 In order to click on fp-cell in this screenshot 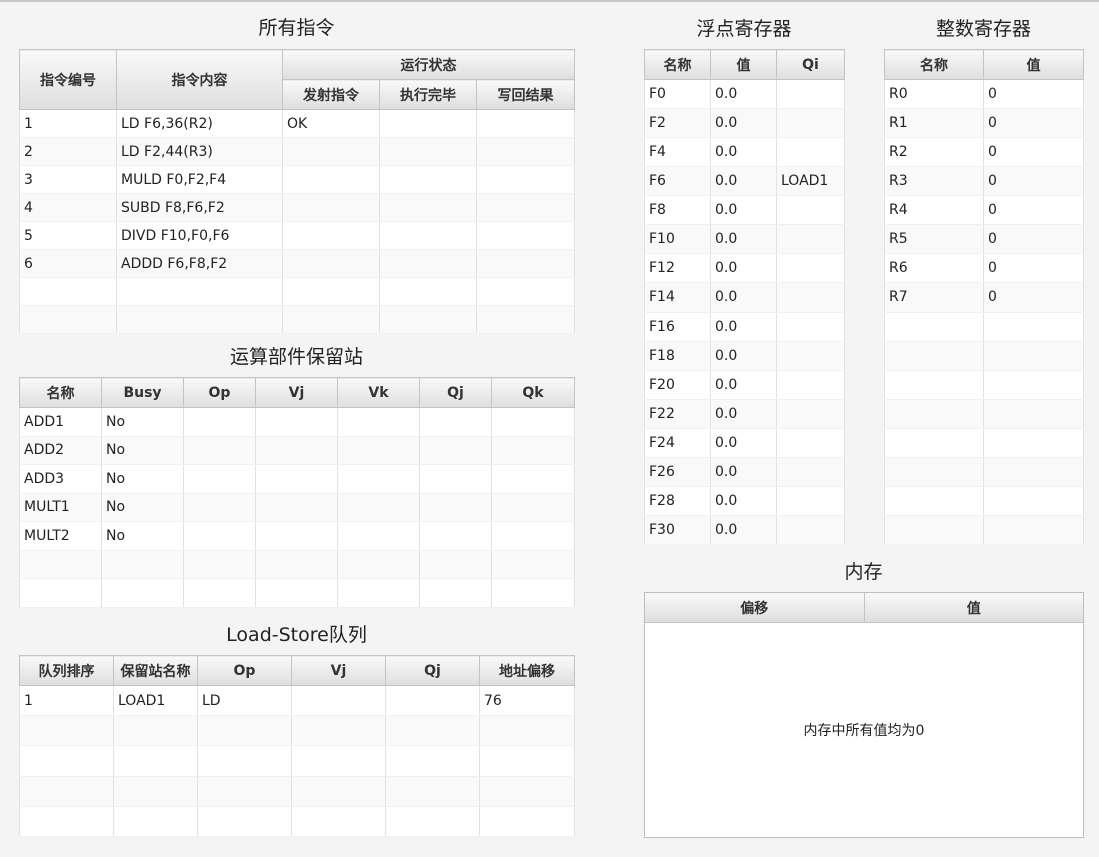, I will do `click(810, 239)`.